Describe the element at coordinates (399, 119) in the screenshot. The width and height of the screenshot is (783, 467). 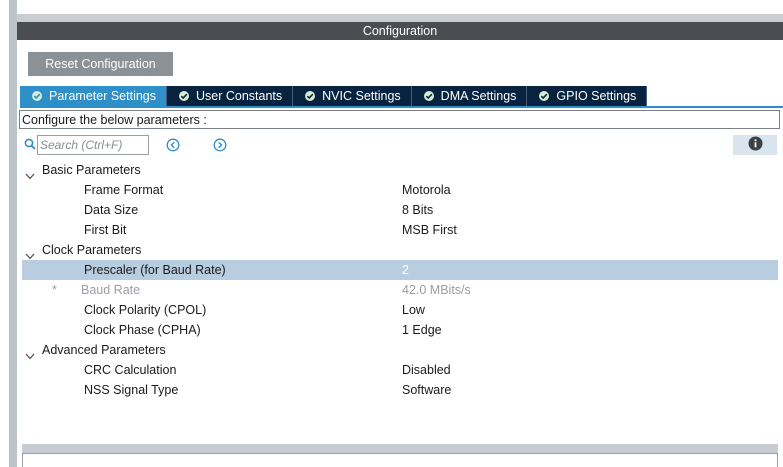
I see `instruction-text: Configure the below parameters :` at that location.